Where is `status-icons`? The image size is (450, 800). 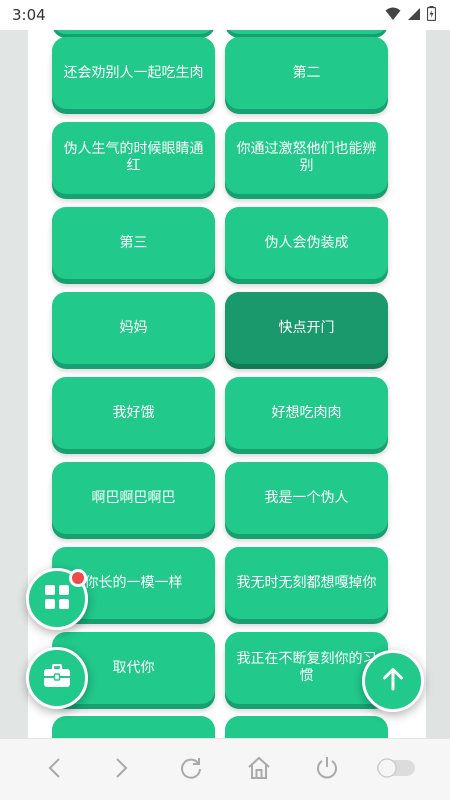
status-icons is located at coordinates (411, 15).